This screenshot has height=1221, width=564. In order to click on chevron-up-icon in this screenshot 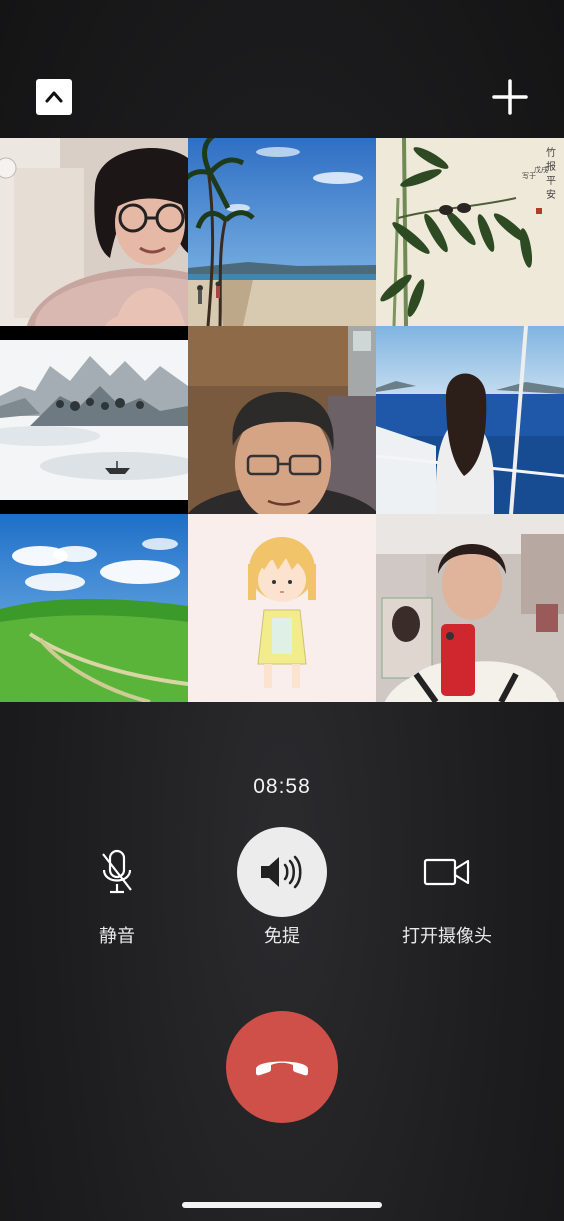, I will do `click(54, 97)`.